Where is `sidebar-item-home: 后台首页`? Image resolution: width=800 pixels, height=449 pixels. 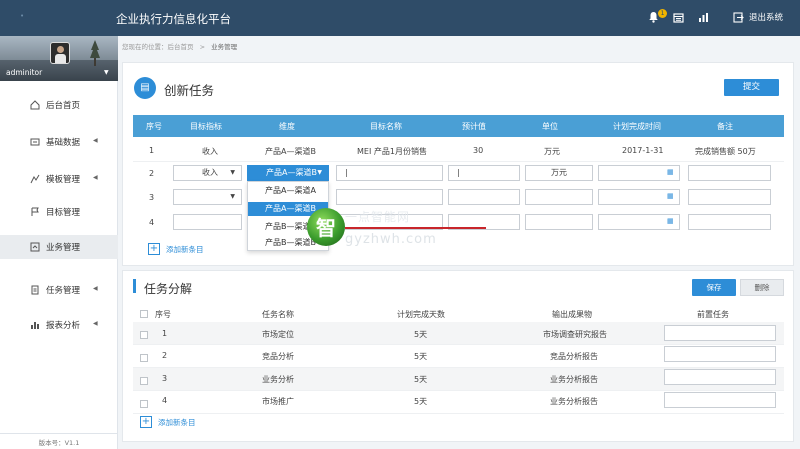 sidebar-item-home: 后台首页 is located at coordinates (59, 105).